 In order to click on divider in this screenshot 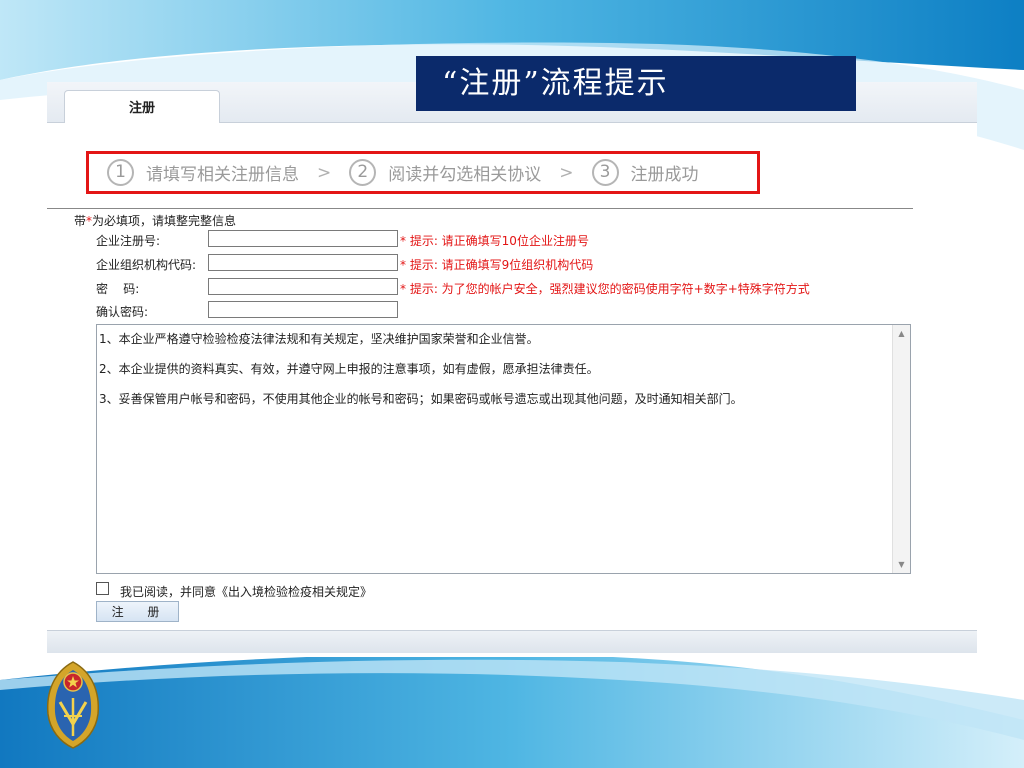, I will do `click(480, 208)`.